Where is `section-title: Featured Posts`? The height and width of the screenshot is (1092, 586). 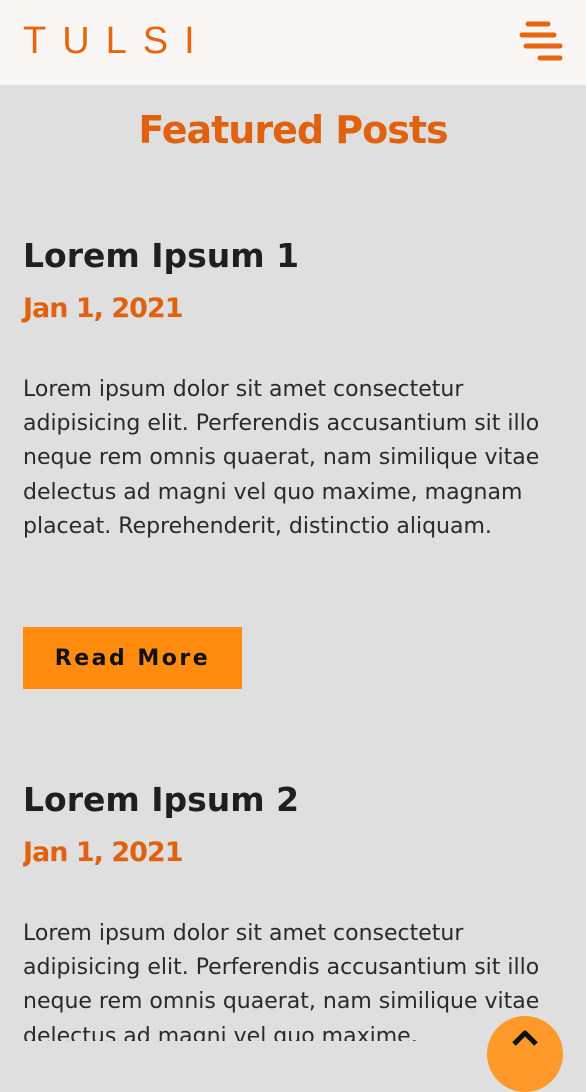 section-title: Featured Posts is located at coordinates (293, 130).